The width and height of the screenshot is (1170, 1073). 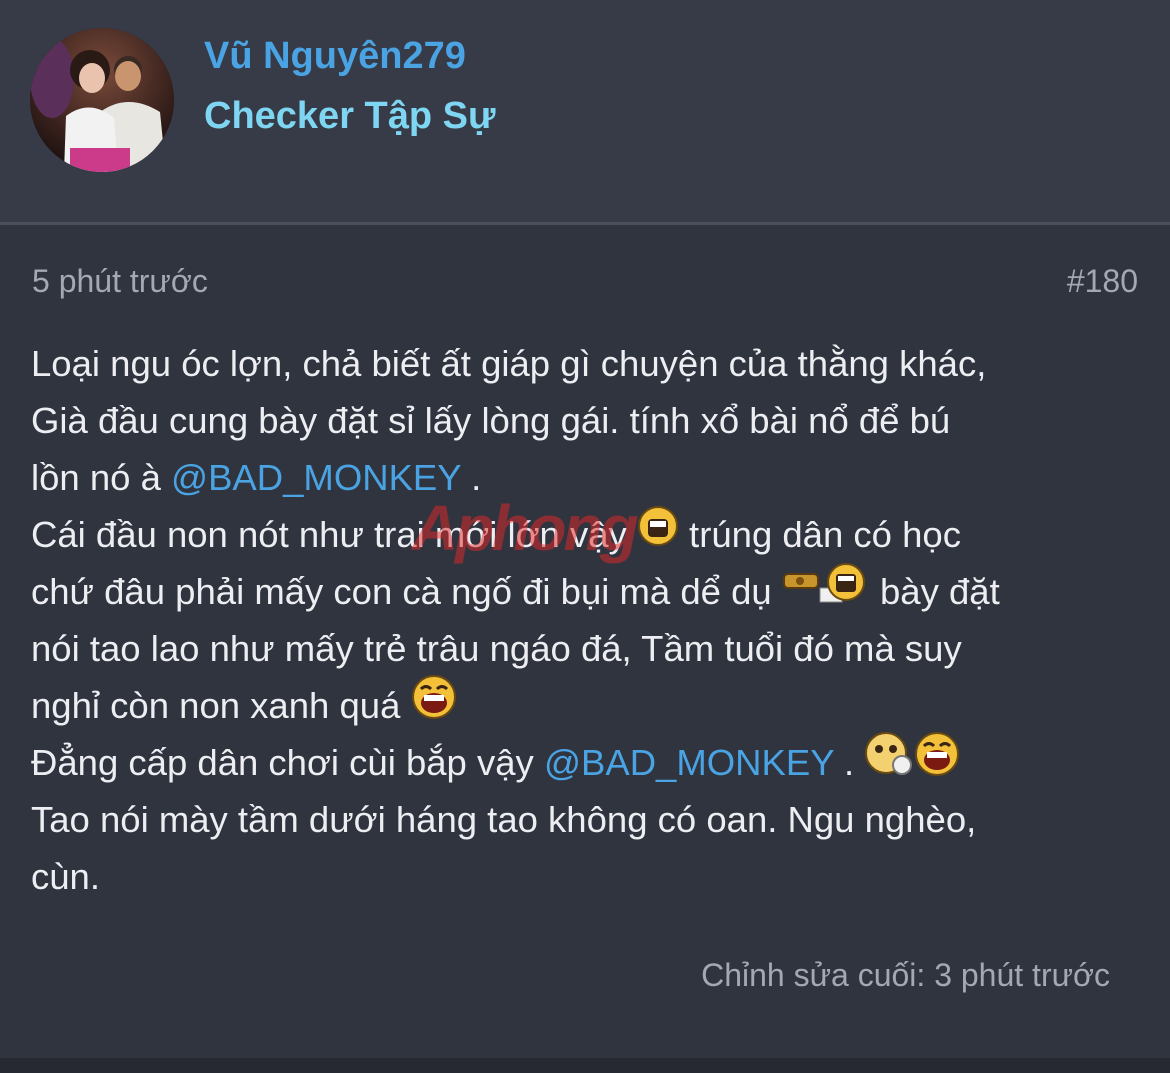 What do you see at coordinates (65, 876) in the screenshot?
I see `line-text: cùn.` at bounding box center [65, 876].